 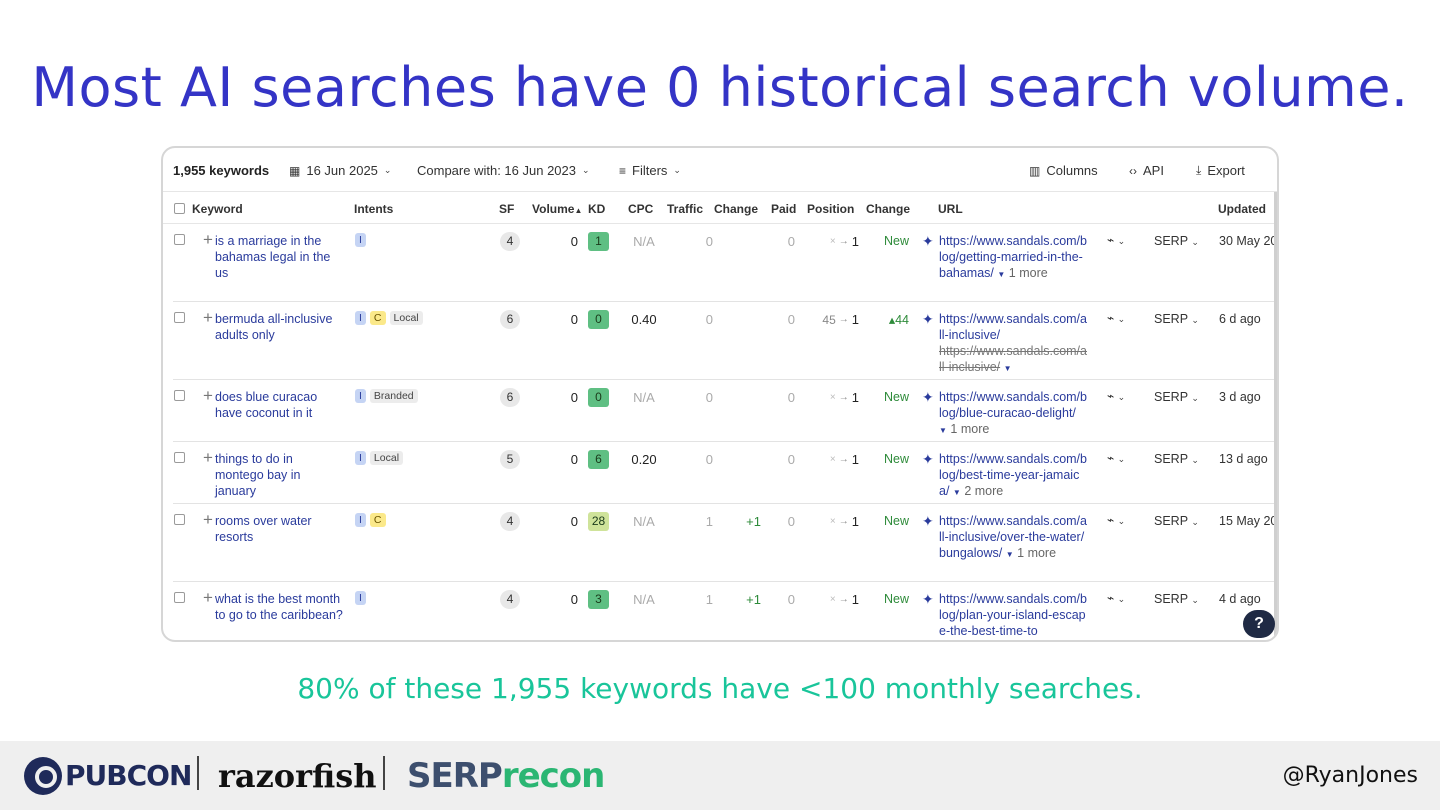 What do you see at coordinates (574, 241) in the screenshot?
I see `volume-value: 0` at bounding box center [574, 241].